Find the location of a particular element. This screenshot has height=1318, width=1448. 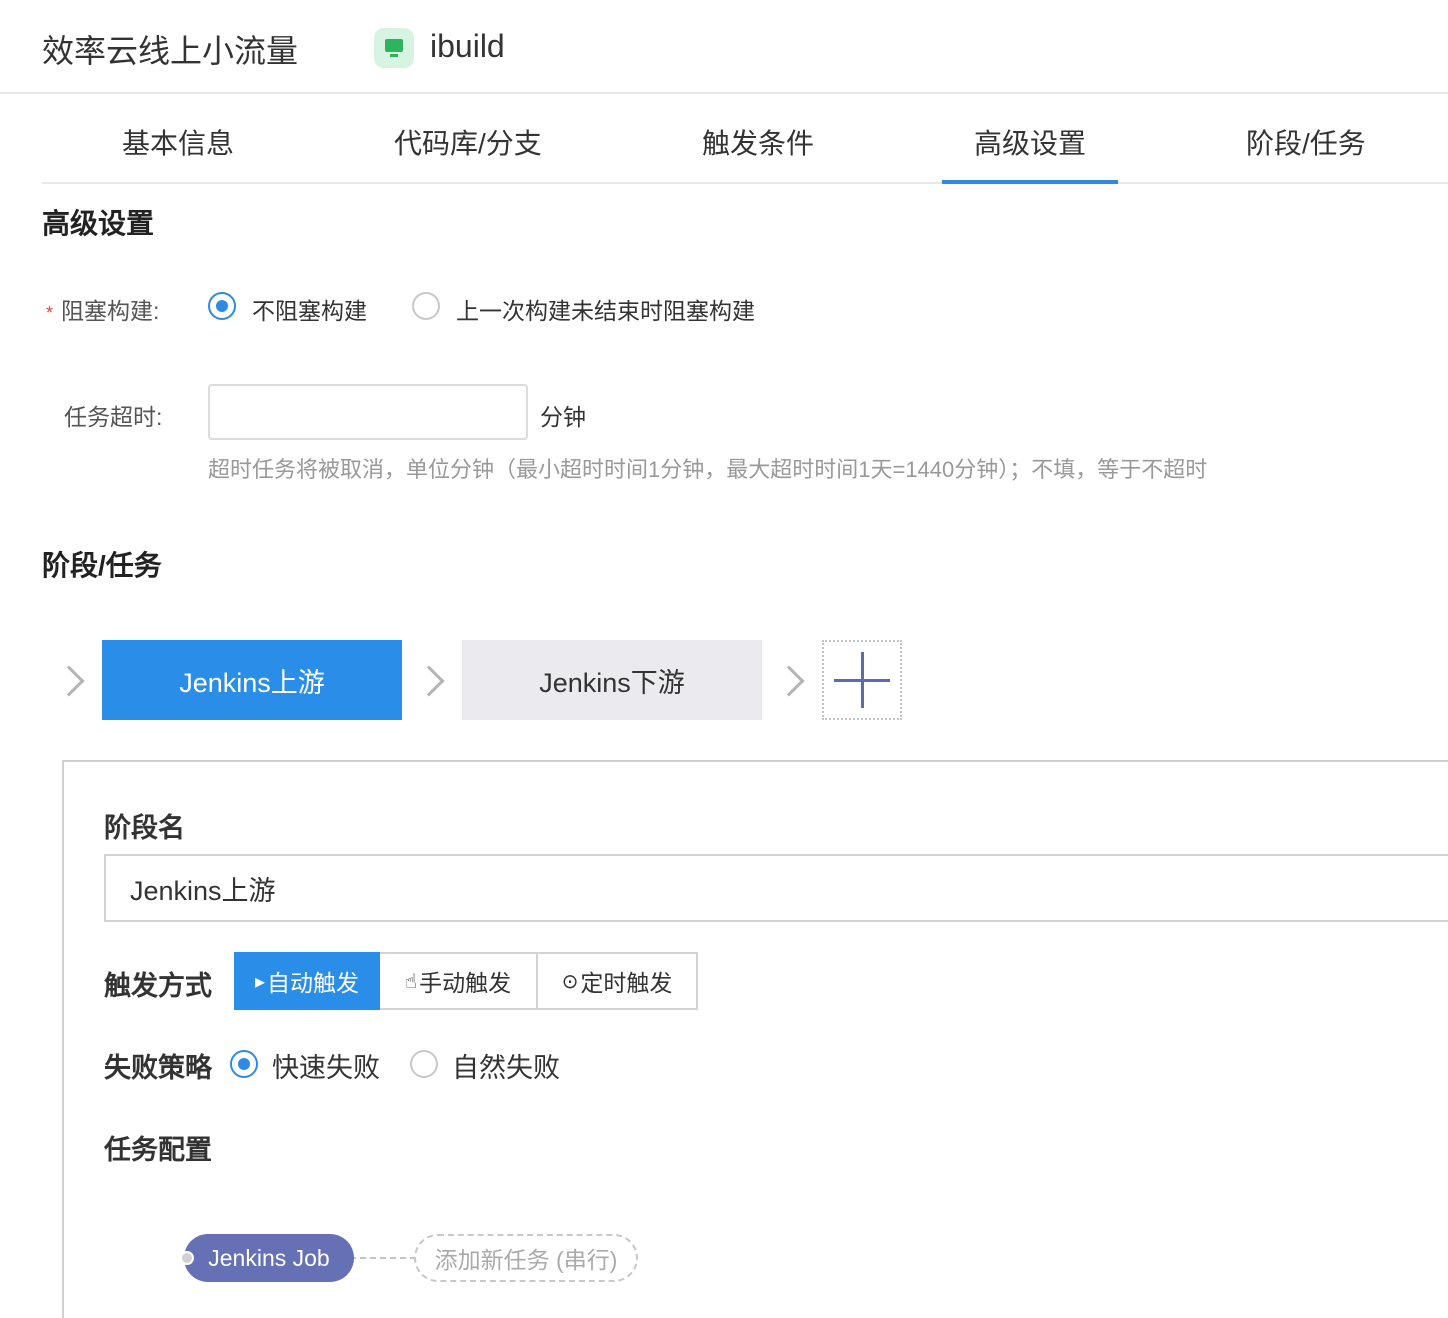

trigger-mode-label: 触发方式 is located at coordinates (158, 986).